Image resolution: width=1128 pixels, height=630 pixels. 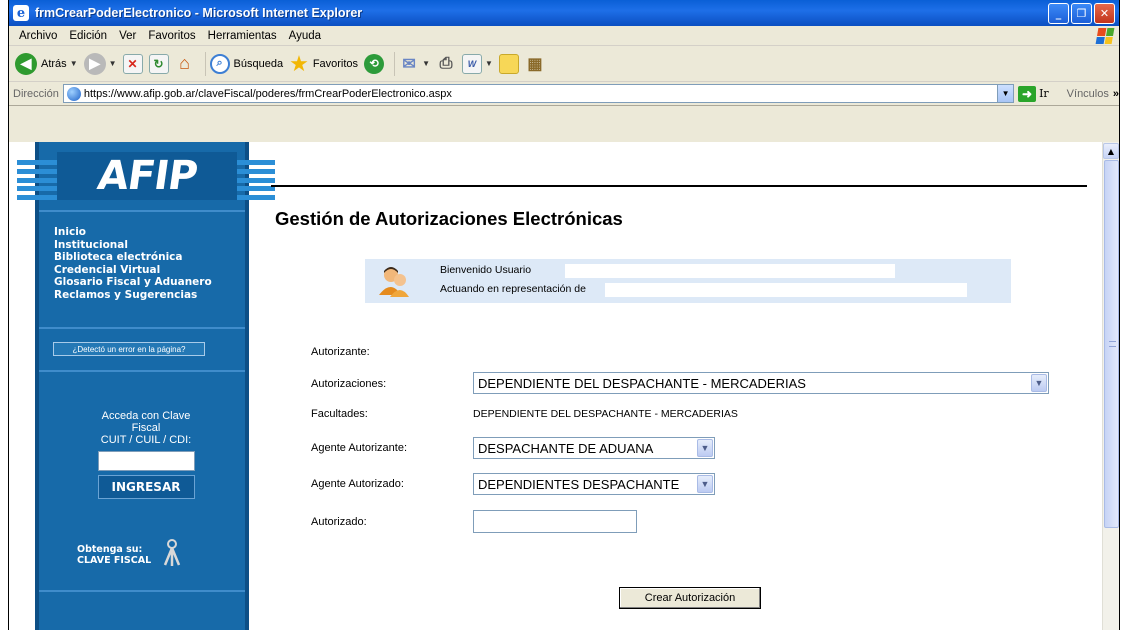 I want to click on agente-autorizado-value: DEPENDIENTES DESPACHANTE, so click(x=579, y=484).